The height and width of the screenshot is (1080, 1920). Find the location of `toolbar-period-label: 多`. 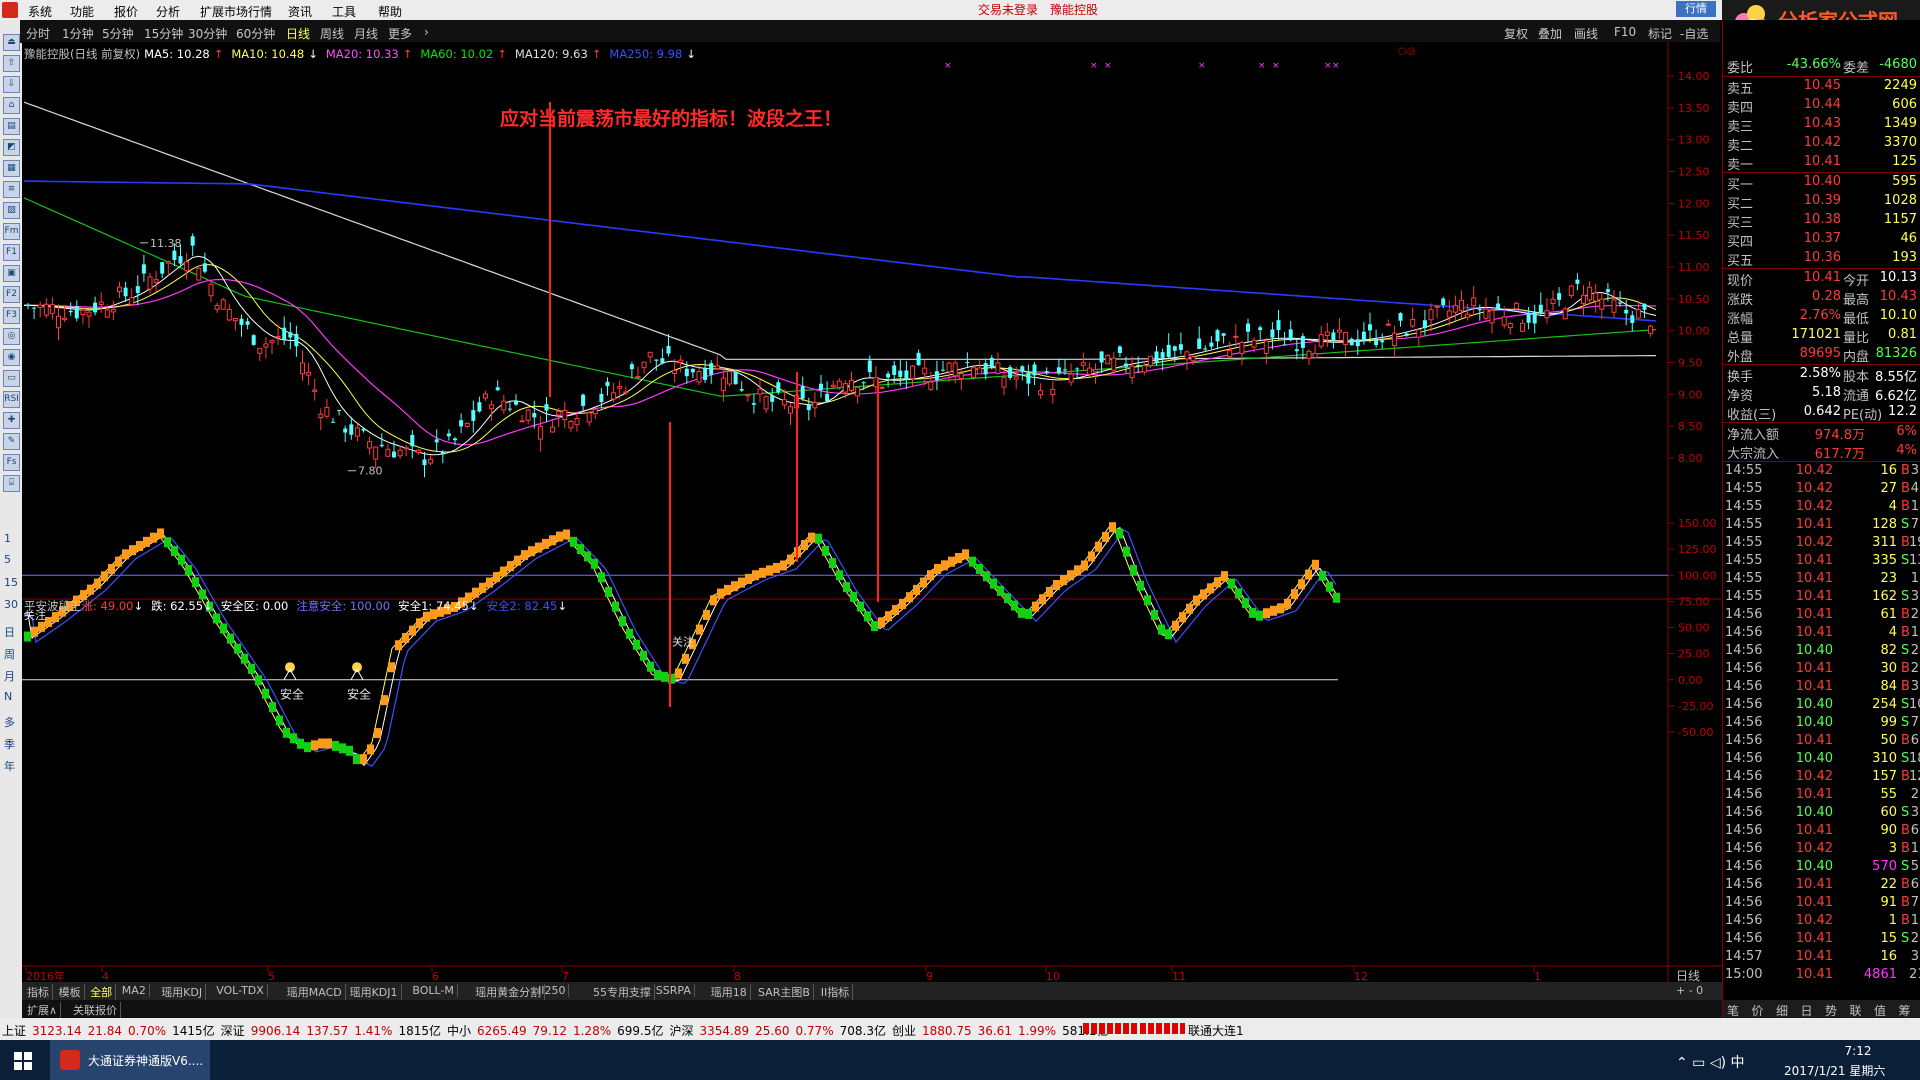

toolbar-period-label: 多 is located at coordinates (9, 722).